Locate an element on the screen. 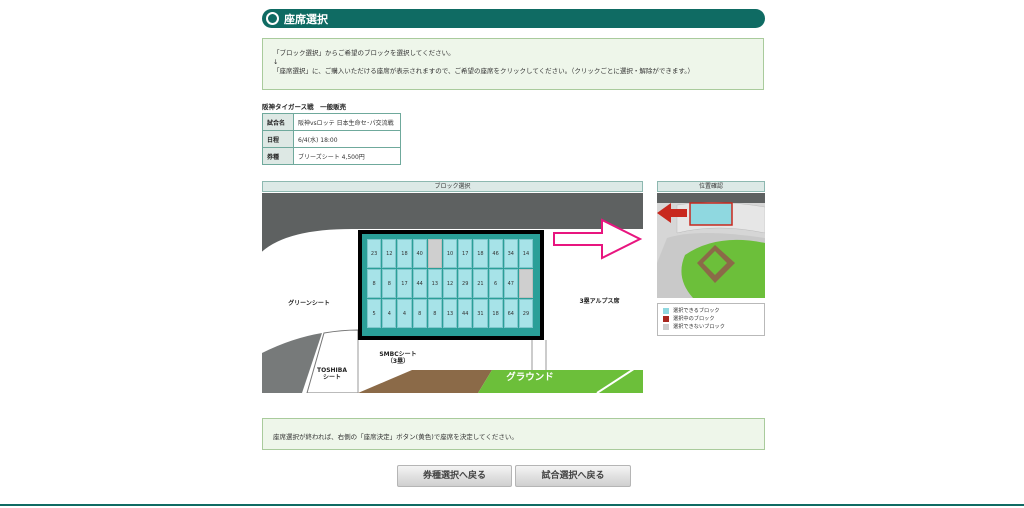 This screenshot has height=508, width=1024. instruction-arrow: ↓ is located at coordinates (276, 62).